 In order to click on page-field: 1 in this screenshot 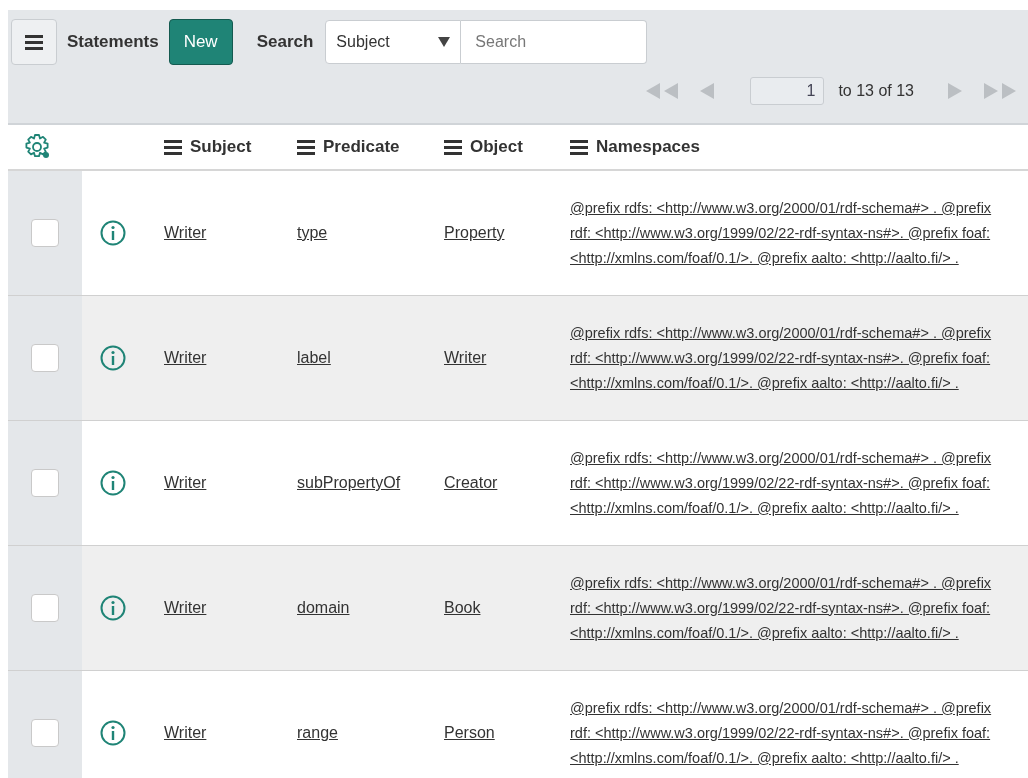, I will do `click(787, 91)`.